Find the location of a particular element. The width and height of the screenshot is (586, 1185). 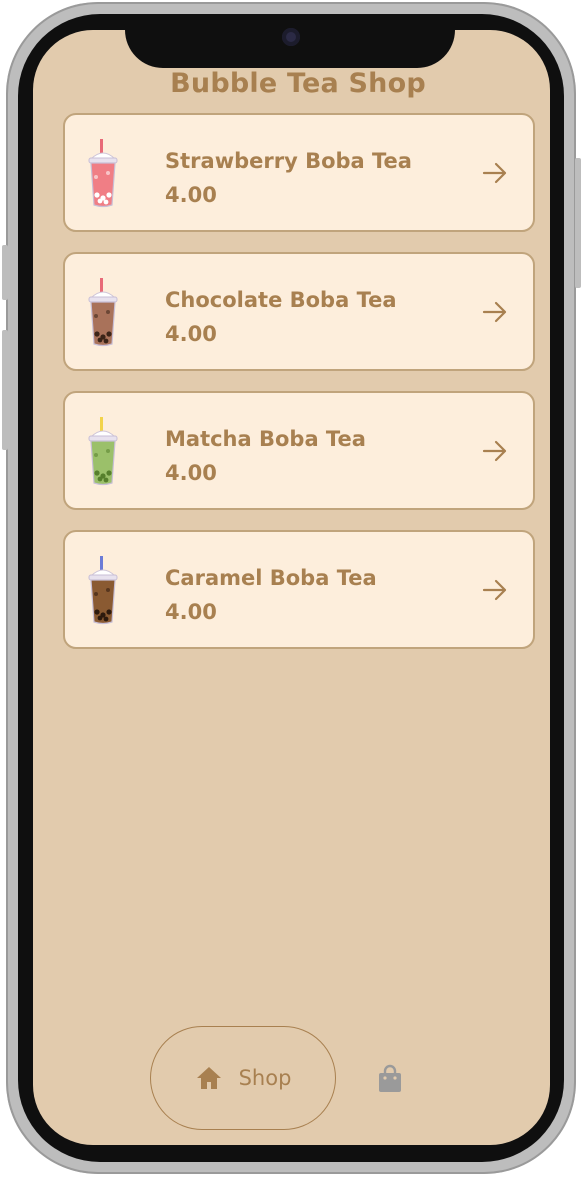

tea-card: Caramel Boba Tea 4.00 is located at coordinates (299, 589).